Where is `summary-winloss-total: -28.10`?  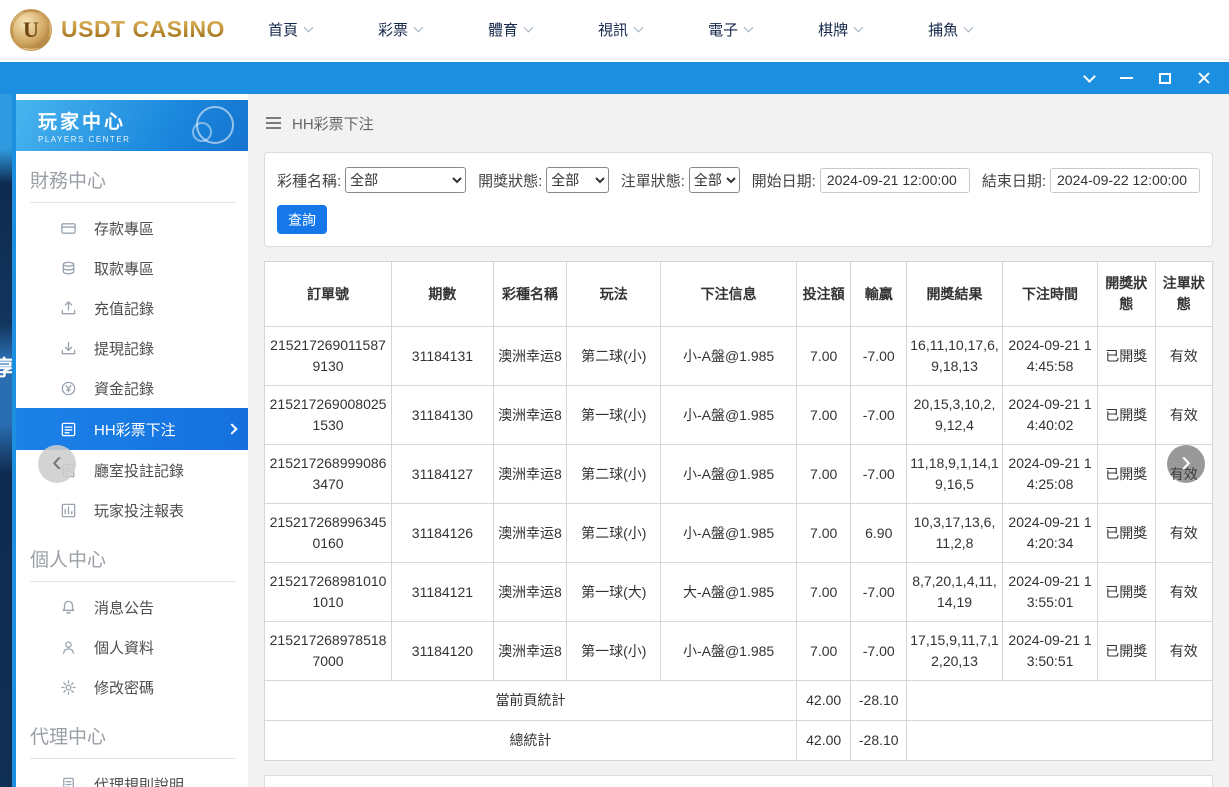
summary-winloss-total: -28.10 is located at coordinates (878, 700).